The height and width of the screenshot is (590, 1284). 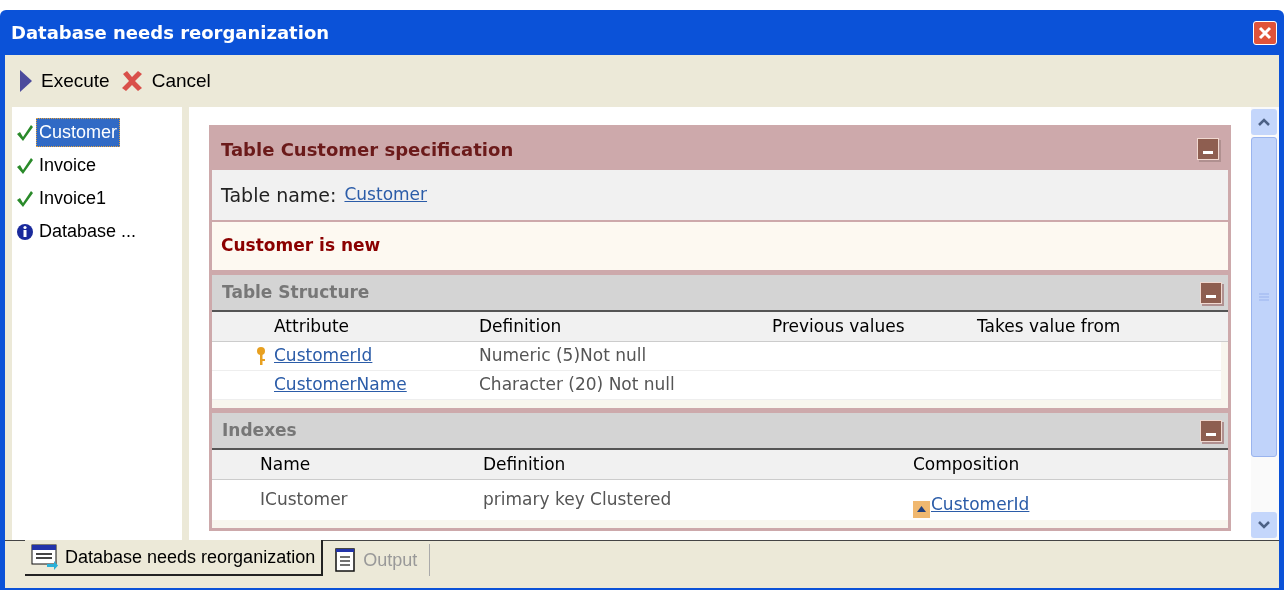 I want to click on column-header: Takes value from, so click(x=1049, y=326).